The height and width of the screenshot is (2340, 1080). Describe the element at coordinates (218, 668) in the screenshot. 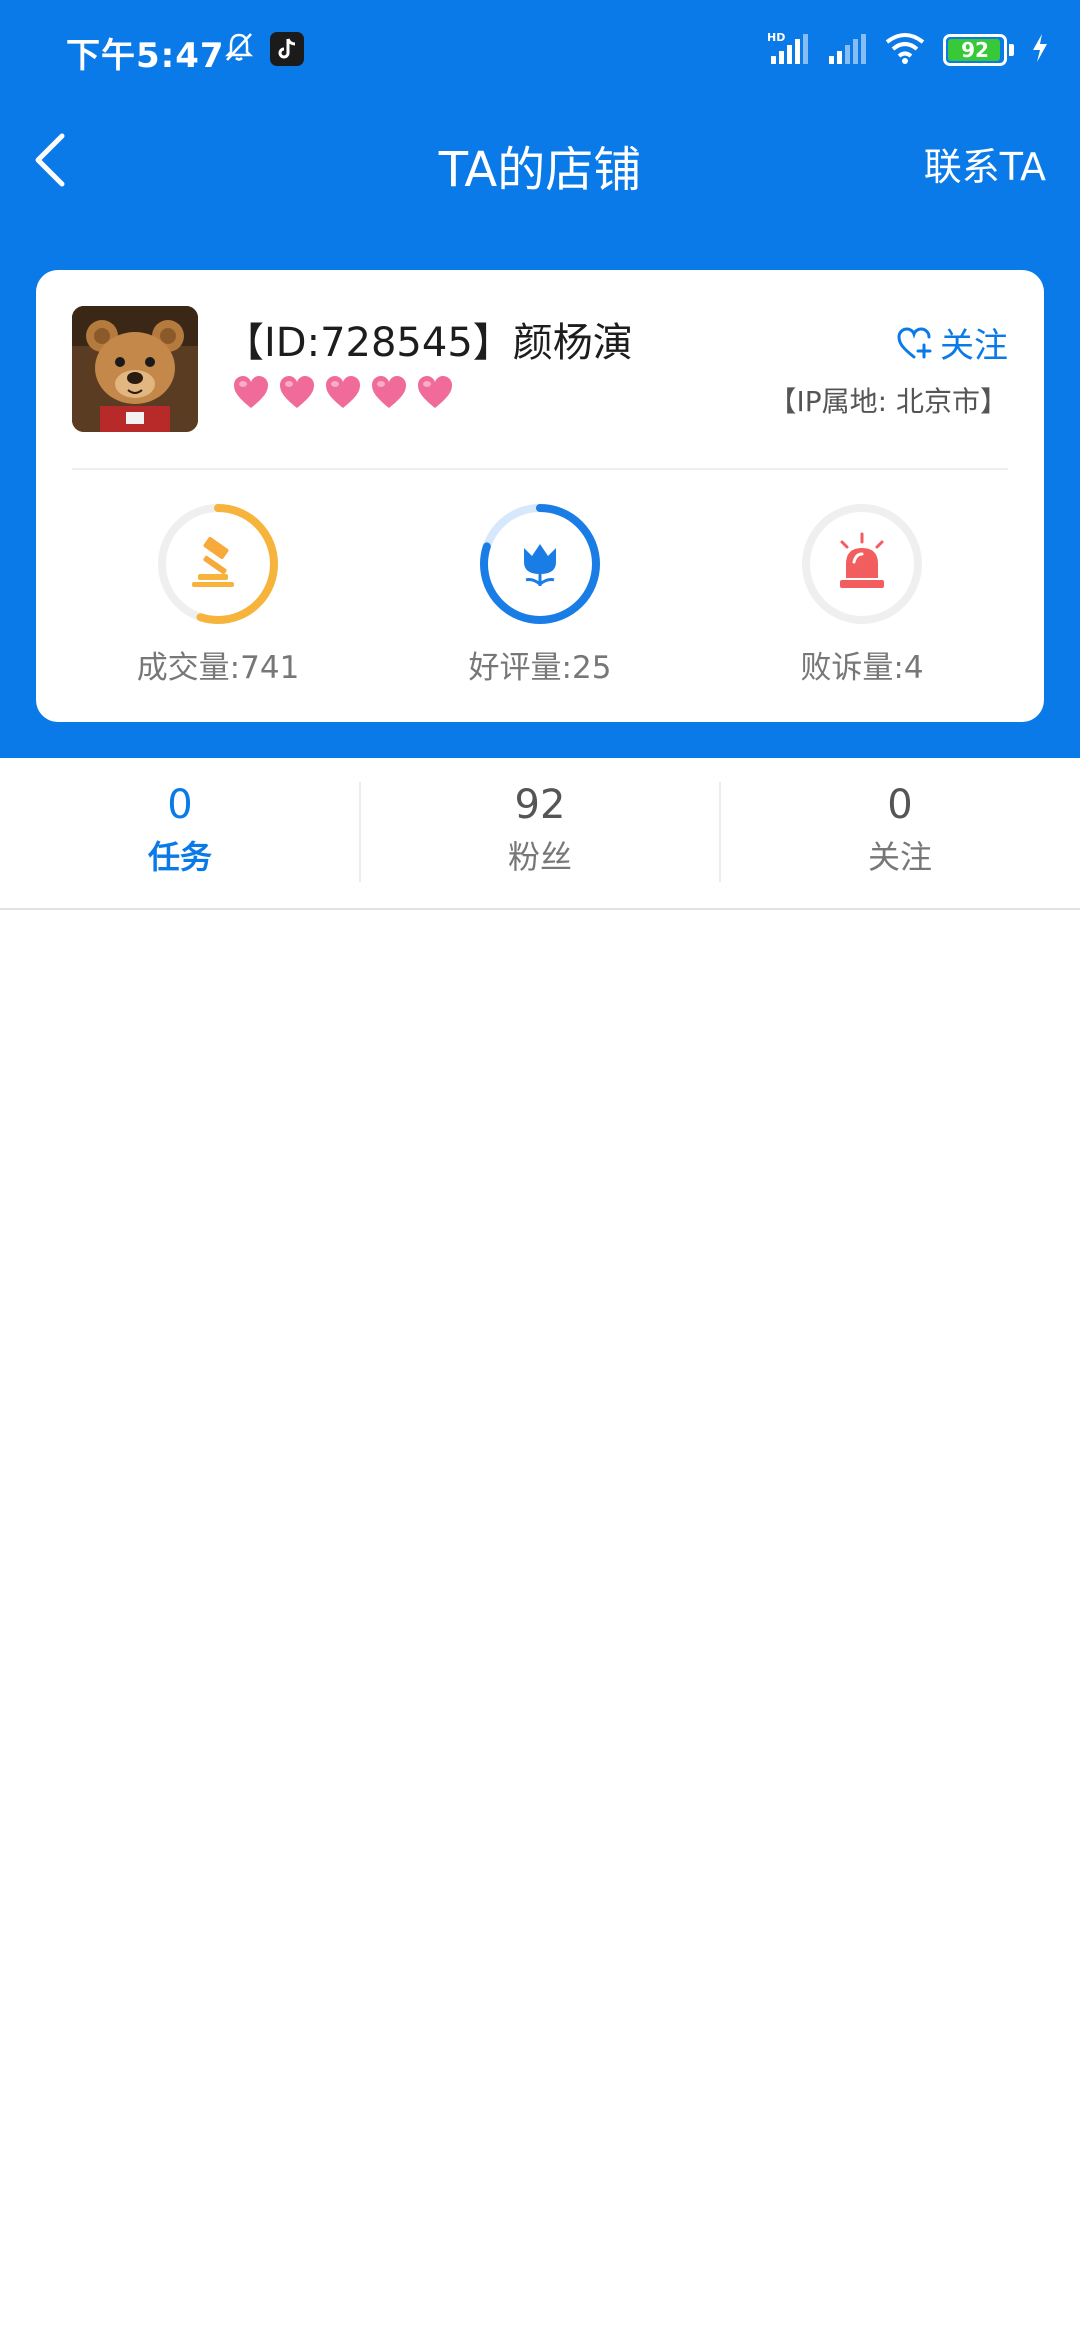

I see `stat-label: 成交量:741` at that location.